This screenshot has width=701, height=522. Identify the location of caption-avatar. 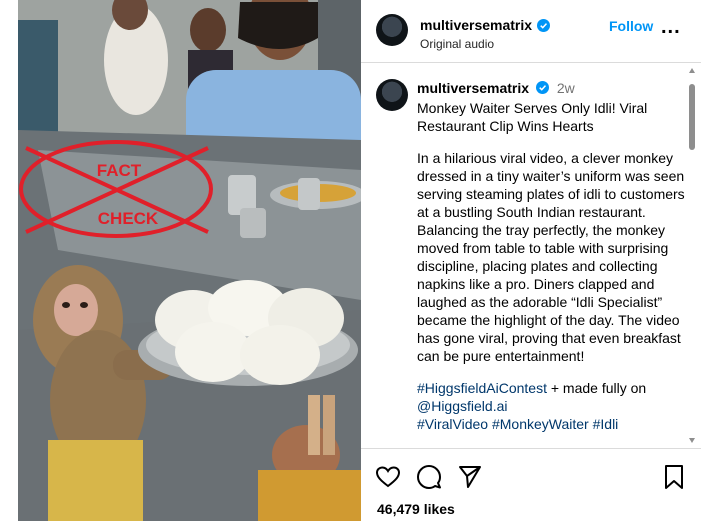
(392, 95).